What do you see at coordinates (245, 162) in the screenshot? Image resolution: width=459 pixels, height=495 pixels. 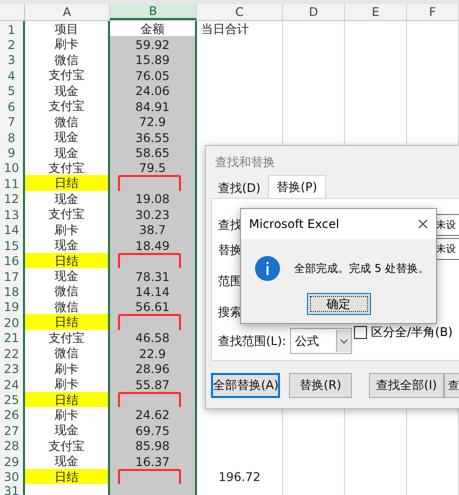 I see `dialog-title: 查找和替换` at bounding box center [245, 162].